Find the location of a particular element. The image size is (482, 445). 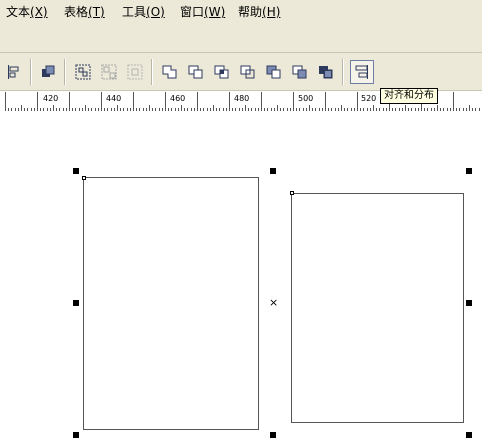

ruler-label: 480 is located at coordinates (242, 98).